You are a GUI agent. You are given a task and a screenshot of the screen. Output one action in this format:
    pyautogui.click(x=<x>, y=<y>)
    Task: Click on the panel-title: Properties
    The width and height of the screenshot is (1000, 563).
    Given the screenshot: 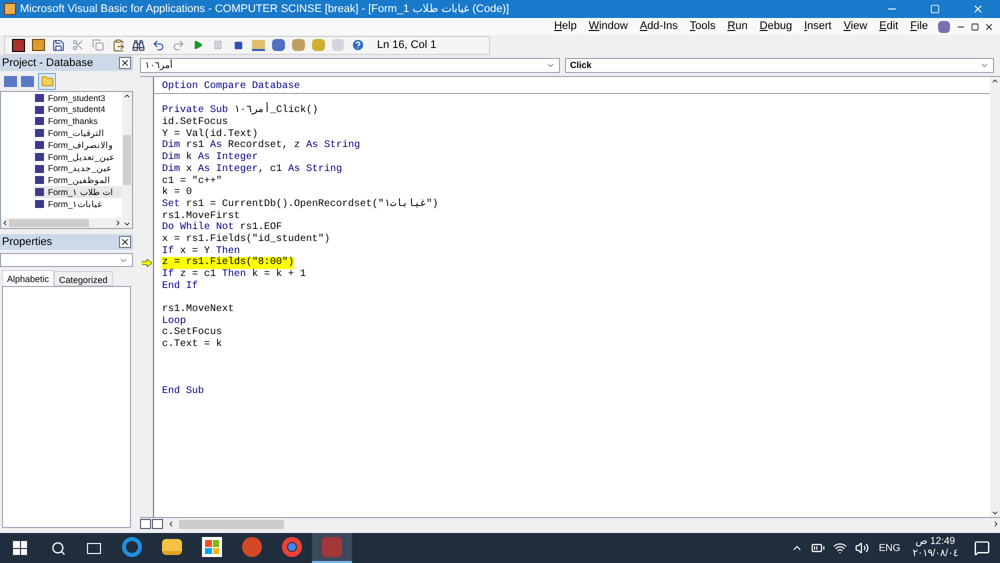 What is the action you would take?
    pyautogui.click(x=27, y=242)
    